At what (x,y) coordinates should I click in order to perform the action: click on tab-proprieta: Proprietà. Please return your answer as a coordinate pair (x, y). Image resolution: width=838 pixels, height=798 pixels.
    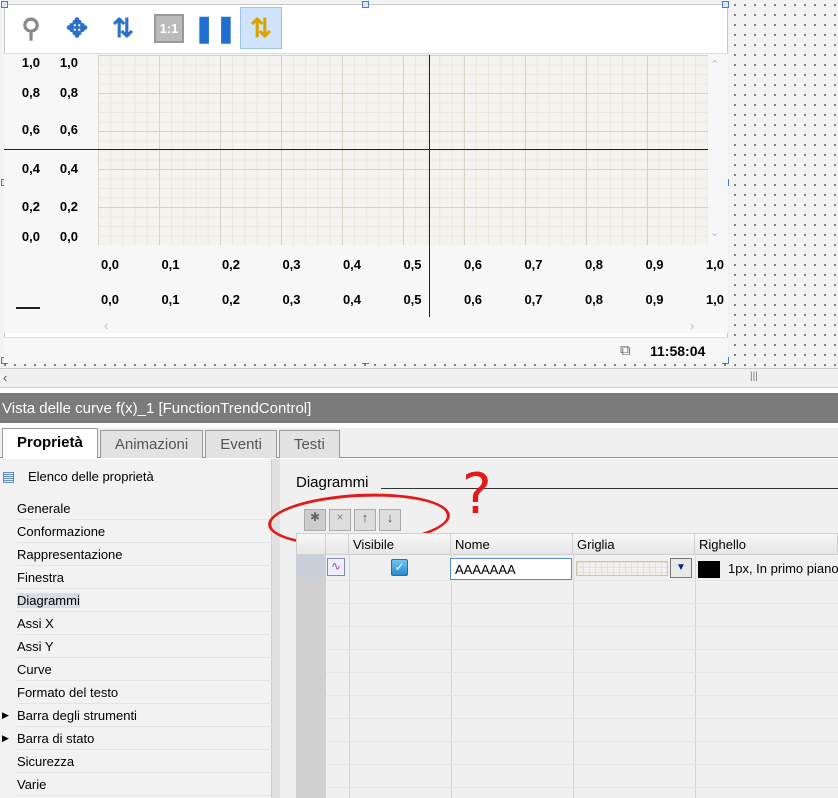
    Looking at the image, I should click on (50, 443).